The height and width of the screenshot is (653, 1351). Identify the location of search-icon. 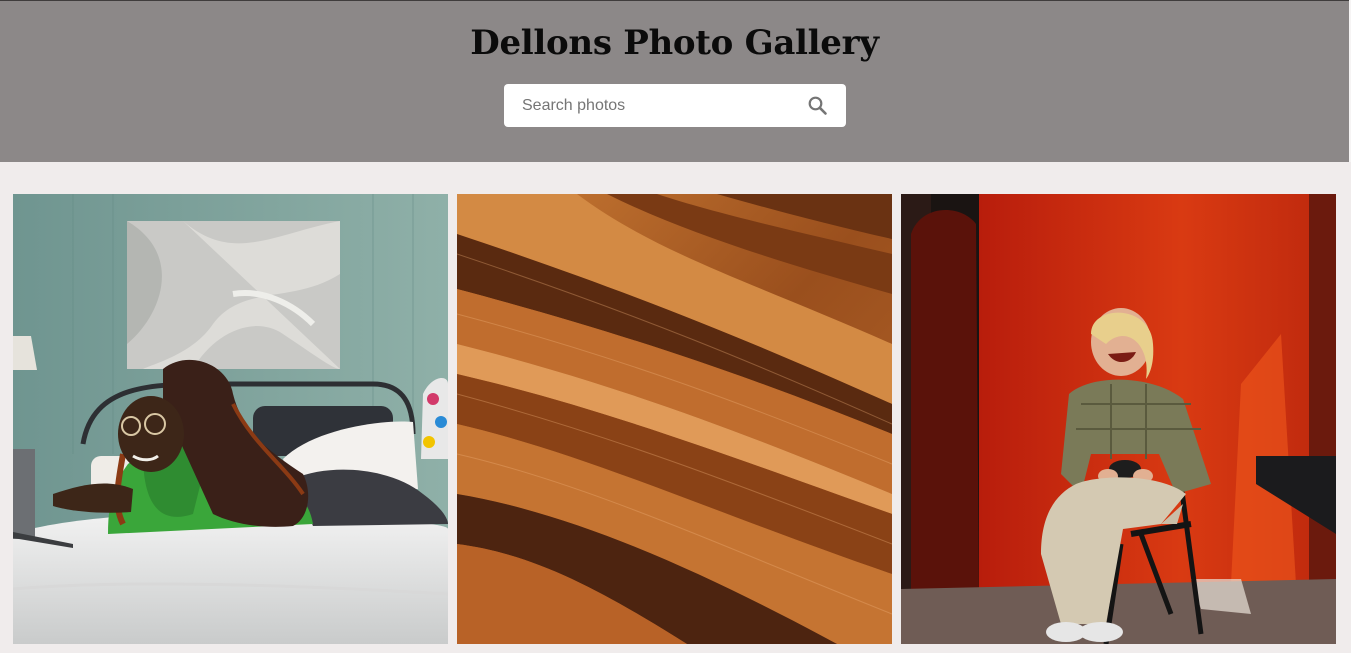
(817, 105).